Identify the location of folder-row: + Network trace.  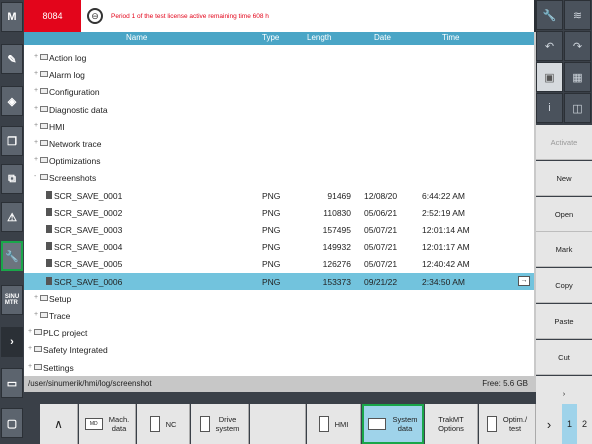
(279, 143).